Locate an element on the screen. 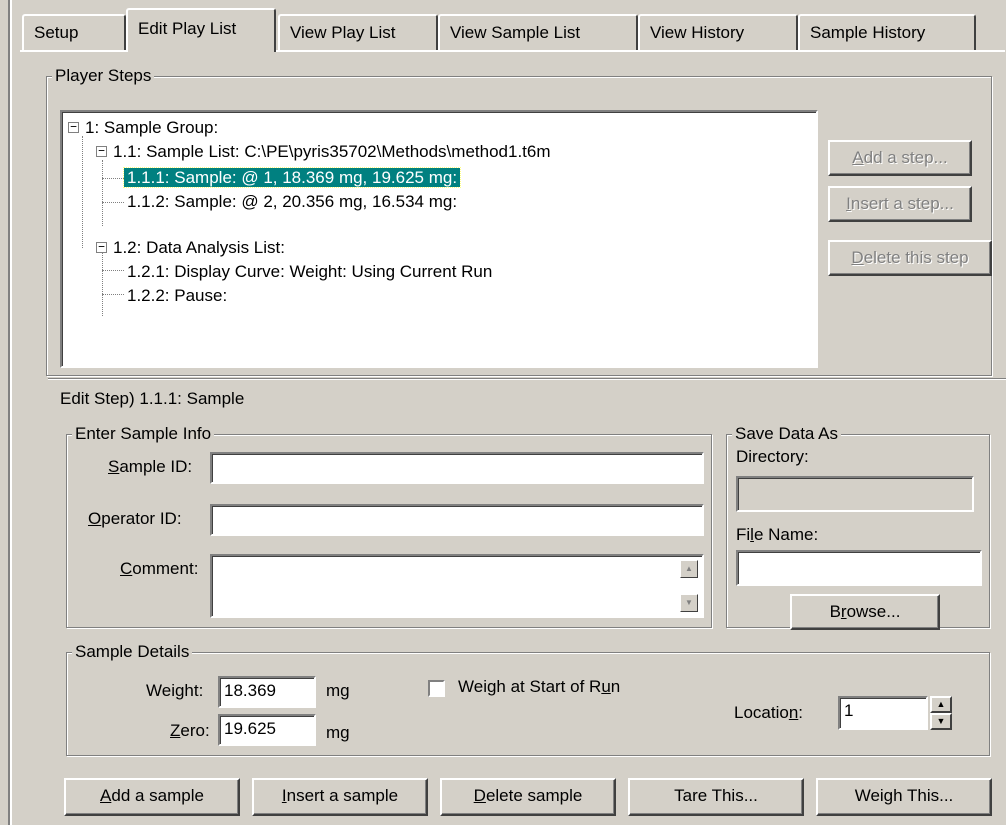  weight-unit: mg is located at coordinates (338, 690).